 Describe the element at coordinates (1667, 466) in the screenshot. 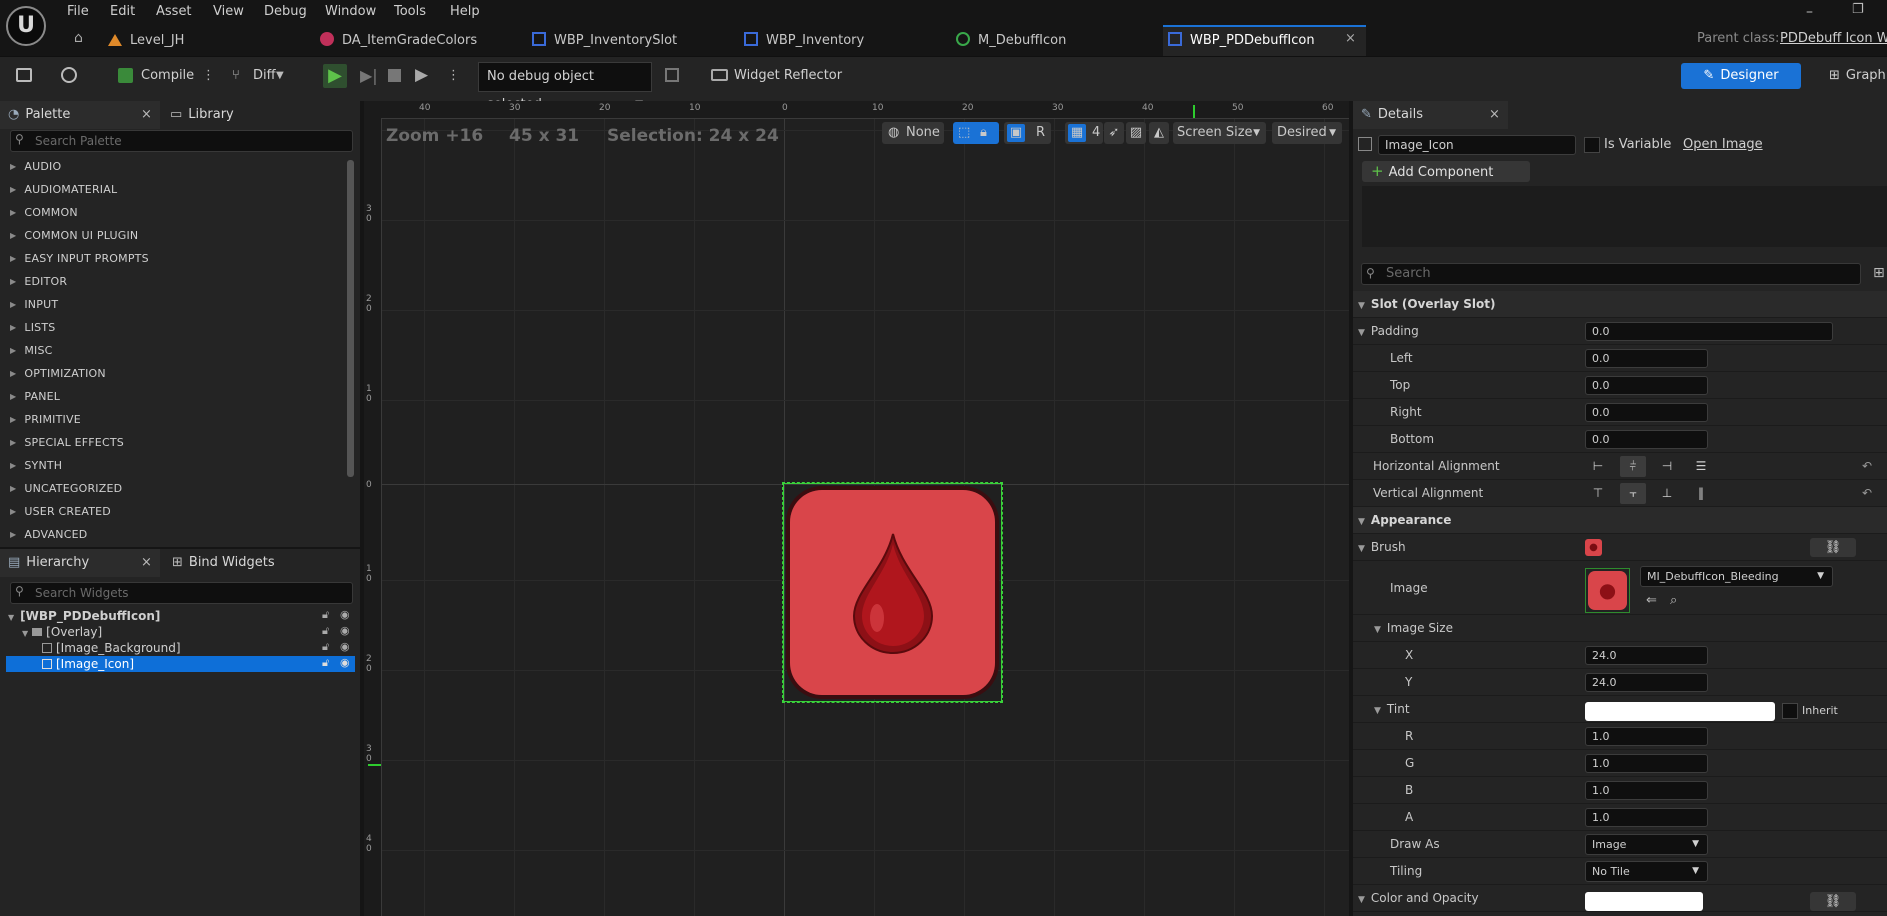

I see `align-right-icon: ⊣` at that location.